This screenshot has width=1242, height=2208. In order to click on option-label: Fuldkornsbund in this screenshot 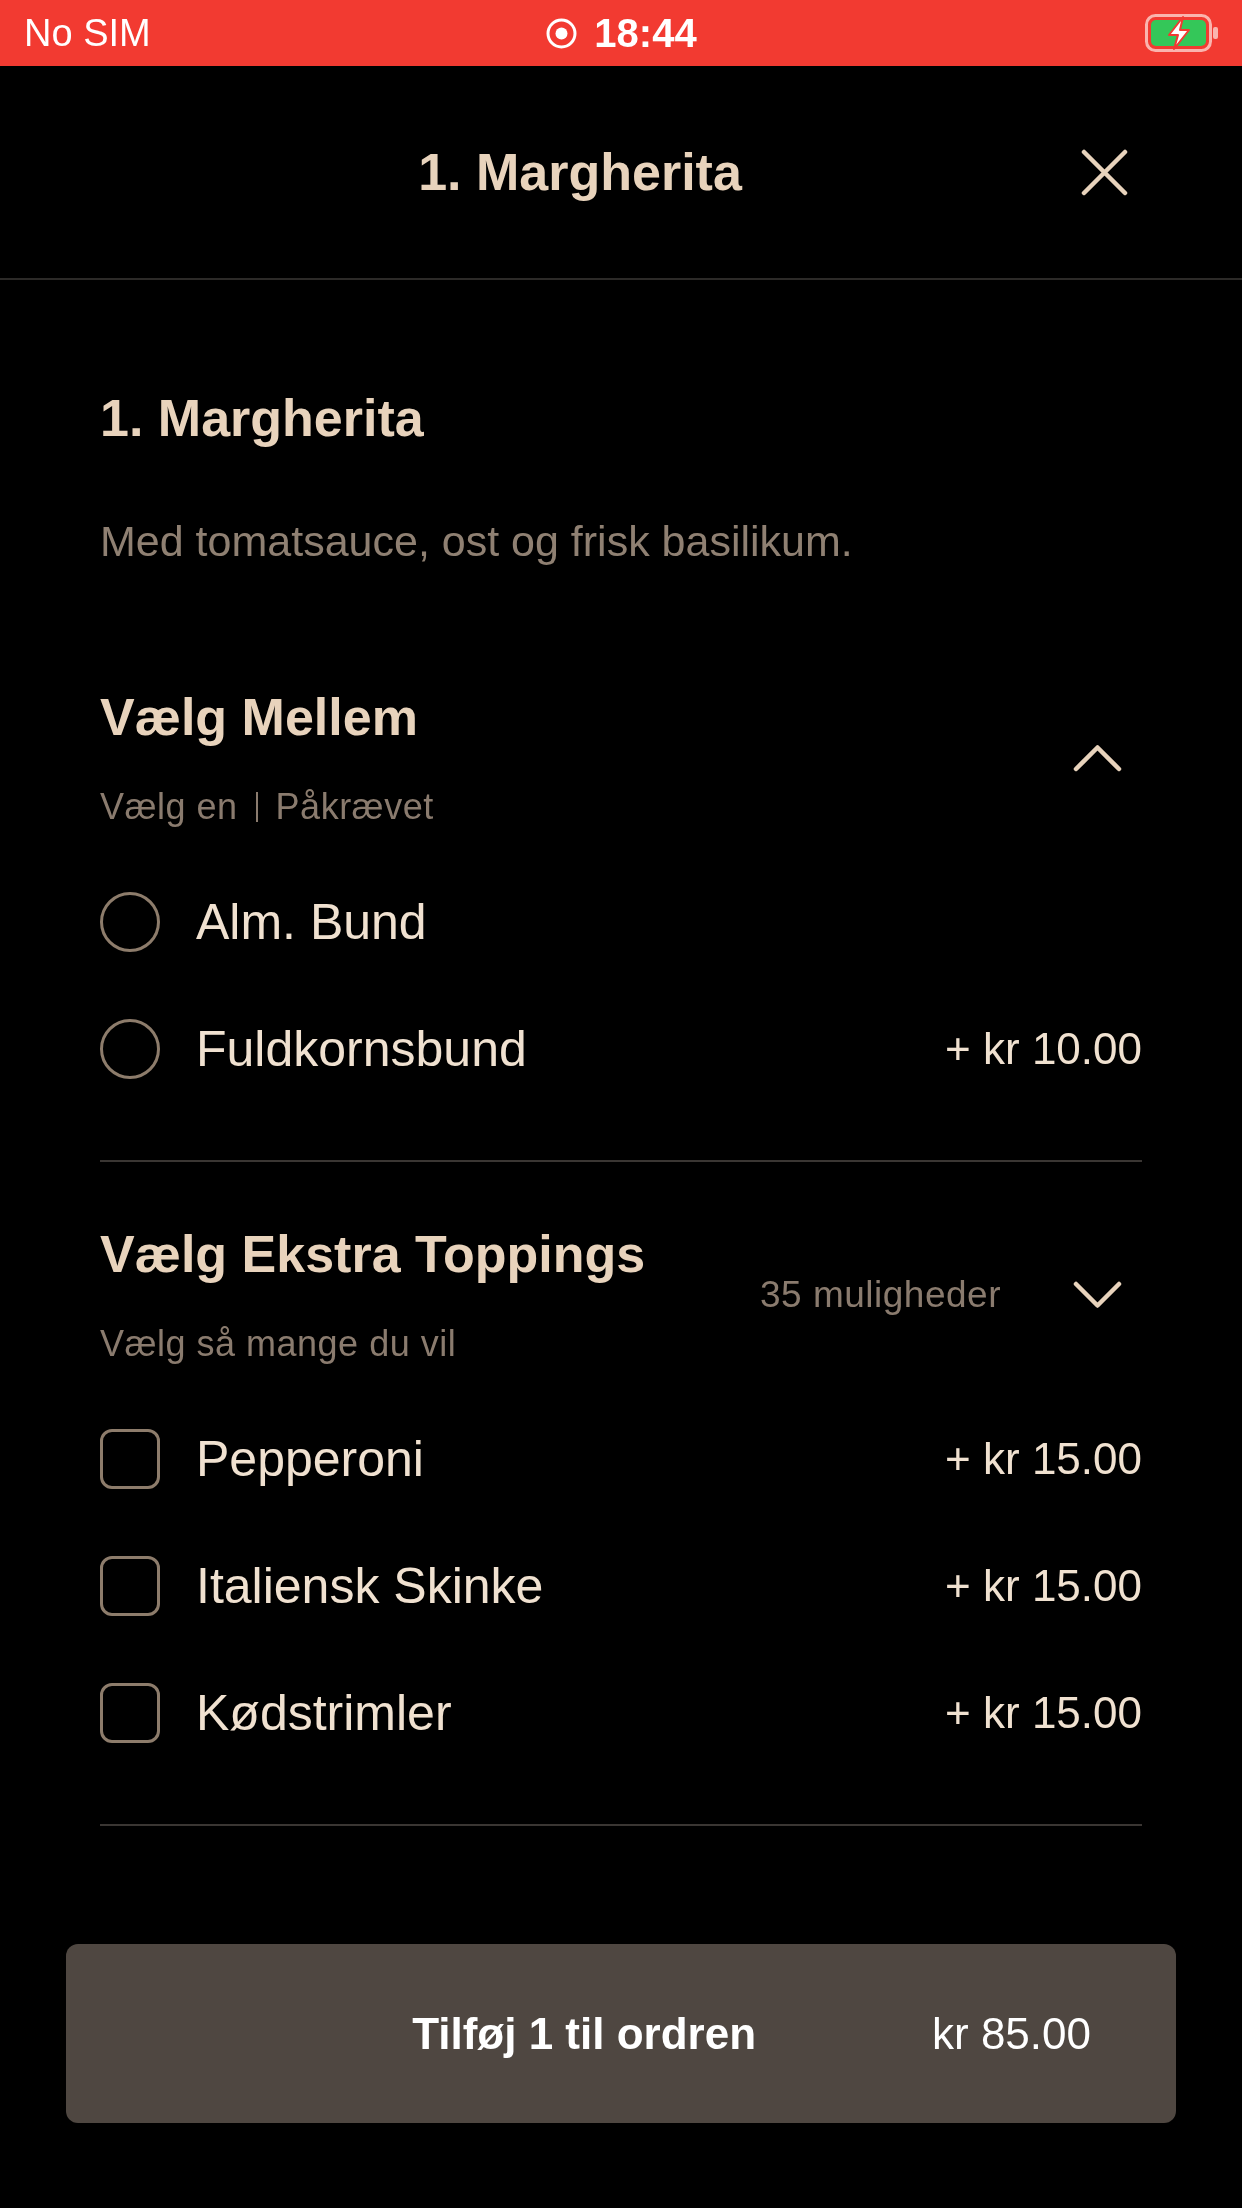, I will do `click(361, 1048)`.